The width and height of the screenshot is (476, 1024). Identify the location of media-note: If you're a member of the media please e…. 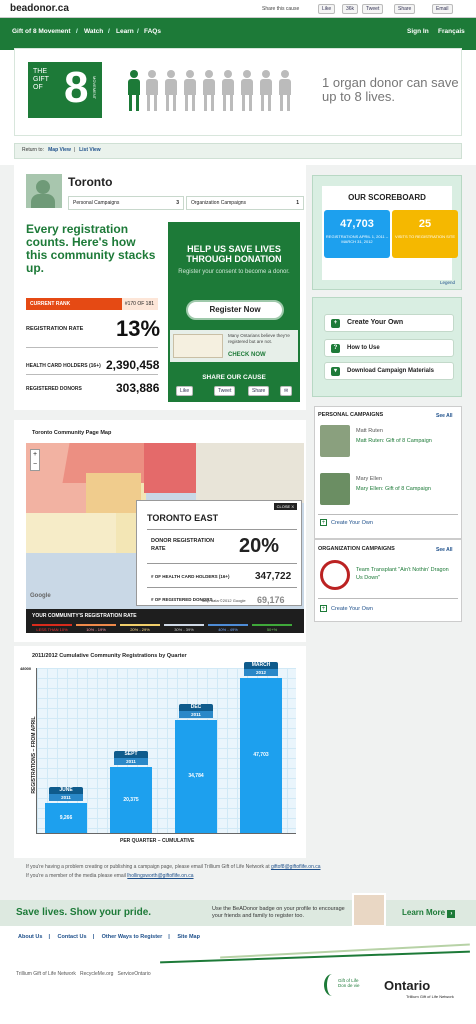
(110, 876).